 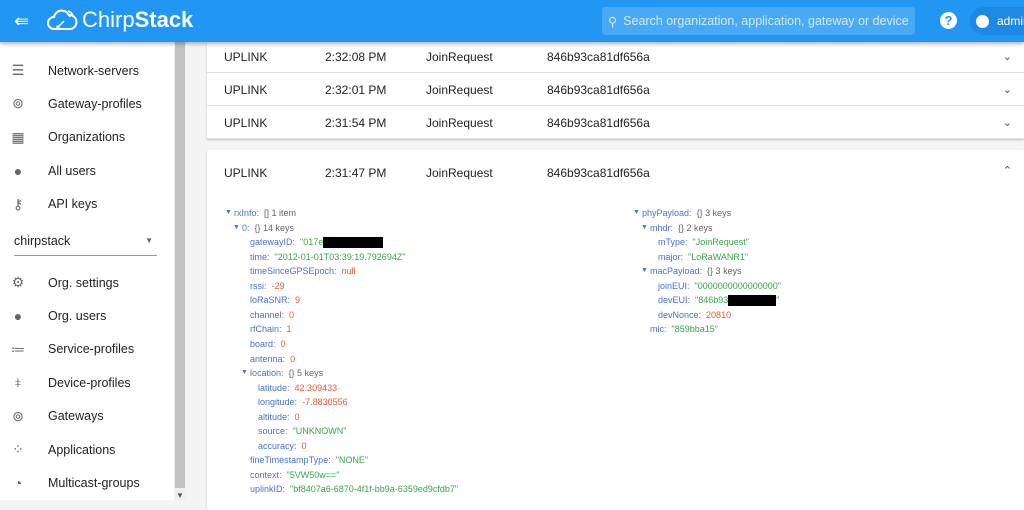 What do you see at coordinates (691, 271) in the screenshot?
I see `json-node-macpayload: ▼ macPayload: {} 3 keys` at bounding box center [691, 271].